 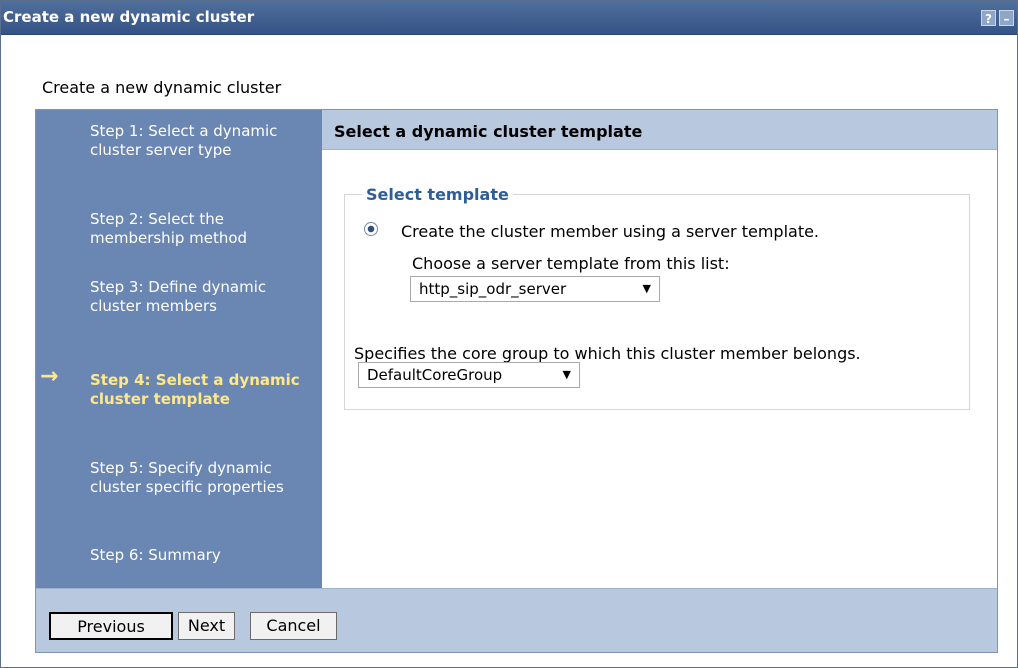 What do you see at coordinates (155, 555) in the screenshot?
I see `step-6: Step 6: Summary` at bounding box center [155, 555].